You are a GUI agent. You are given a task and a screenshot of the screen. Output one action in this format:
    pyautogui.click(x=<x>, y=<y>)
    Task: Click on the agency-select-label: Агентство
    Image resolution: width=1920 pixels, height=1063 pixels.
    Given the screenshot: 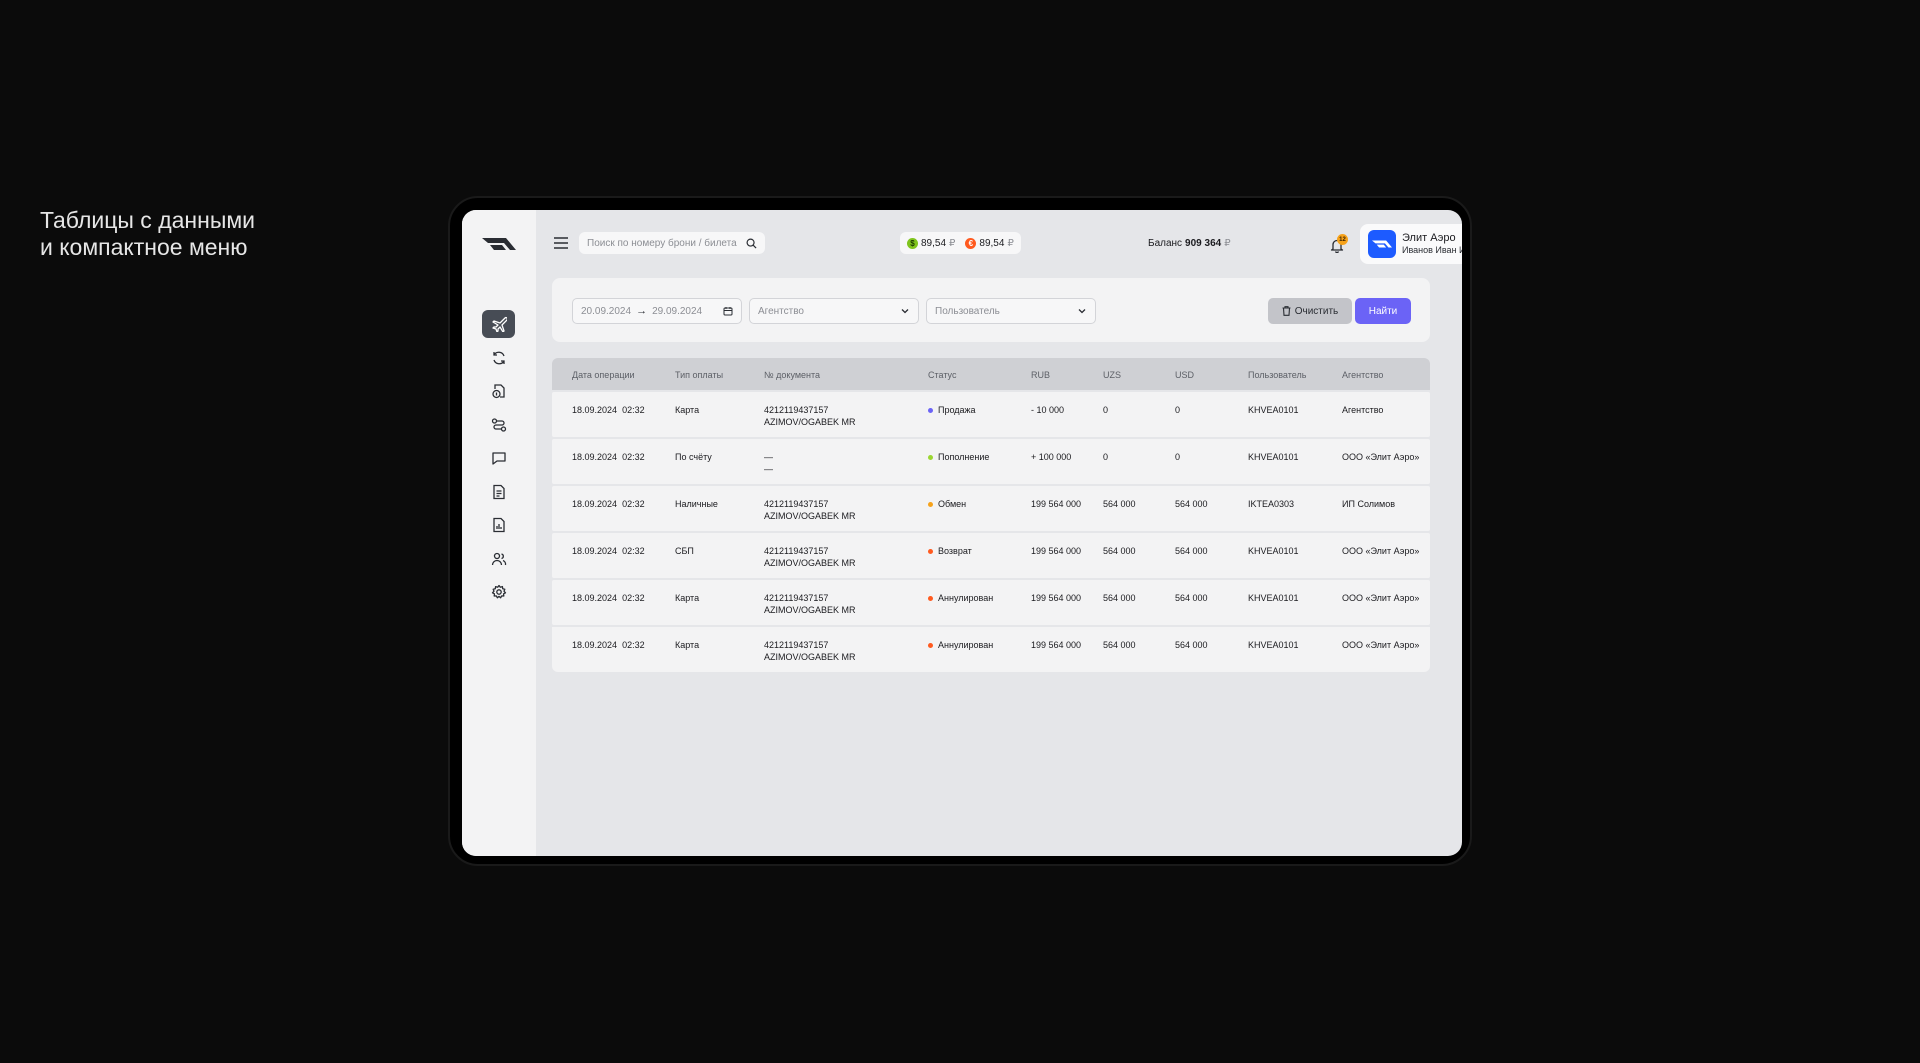 What is the action you would take?
    pyautogui.click(x=781, y=311)
    